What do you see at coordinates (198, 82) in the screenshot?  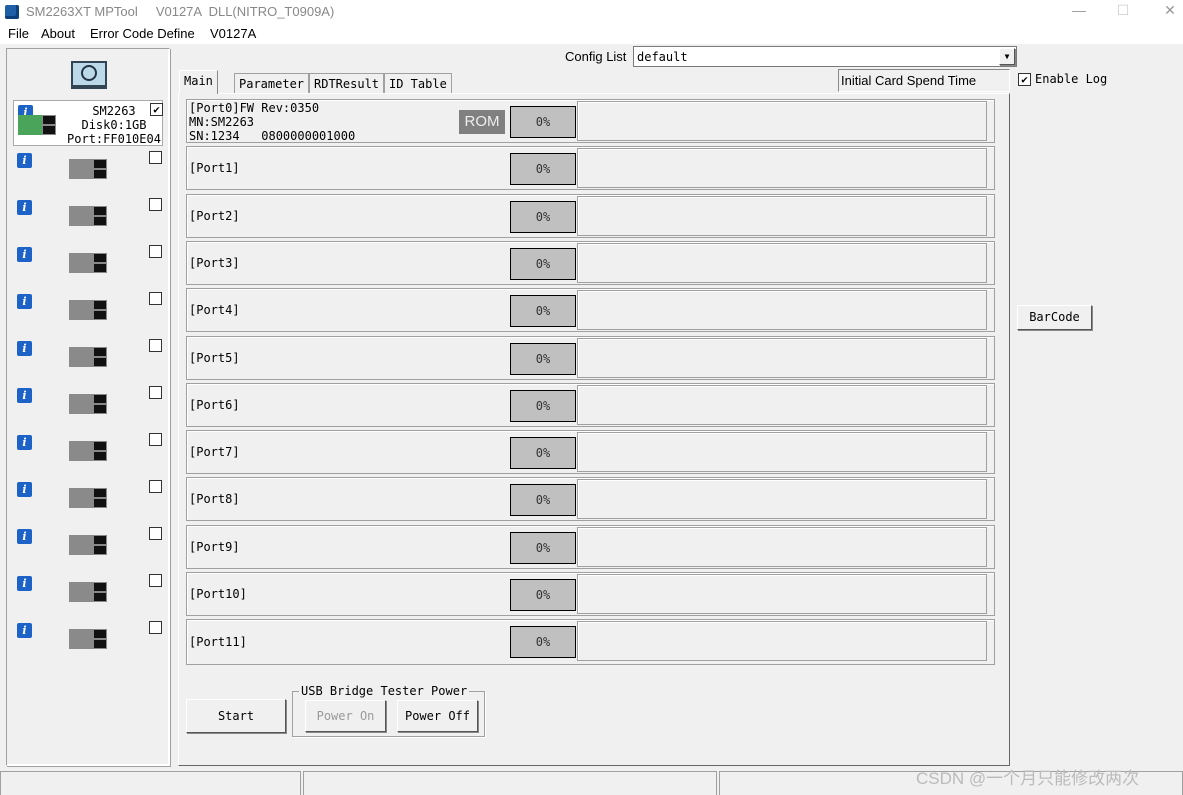 I see `tab-main: Main` at bounding box center [198, 82].